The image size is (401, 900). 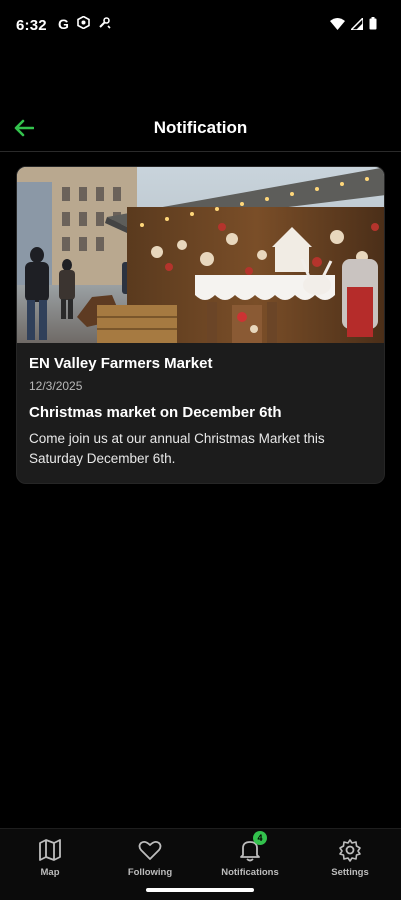 What do you see at coordinates (155, 412) in the screenshot?
I see `notification-title: Christmas market on December 6th` at bounding box center [155, 412].